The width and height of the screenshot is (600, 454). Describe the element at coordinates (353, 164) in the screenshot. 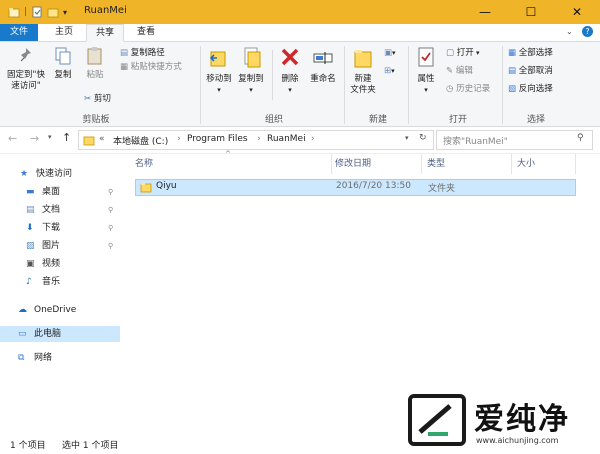

I see `column-header-modified: 修改日期` at that location.